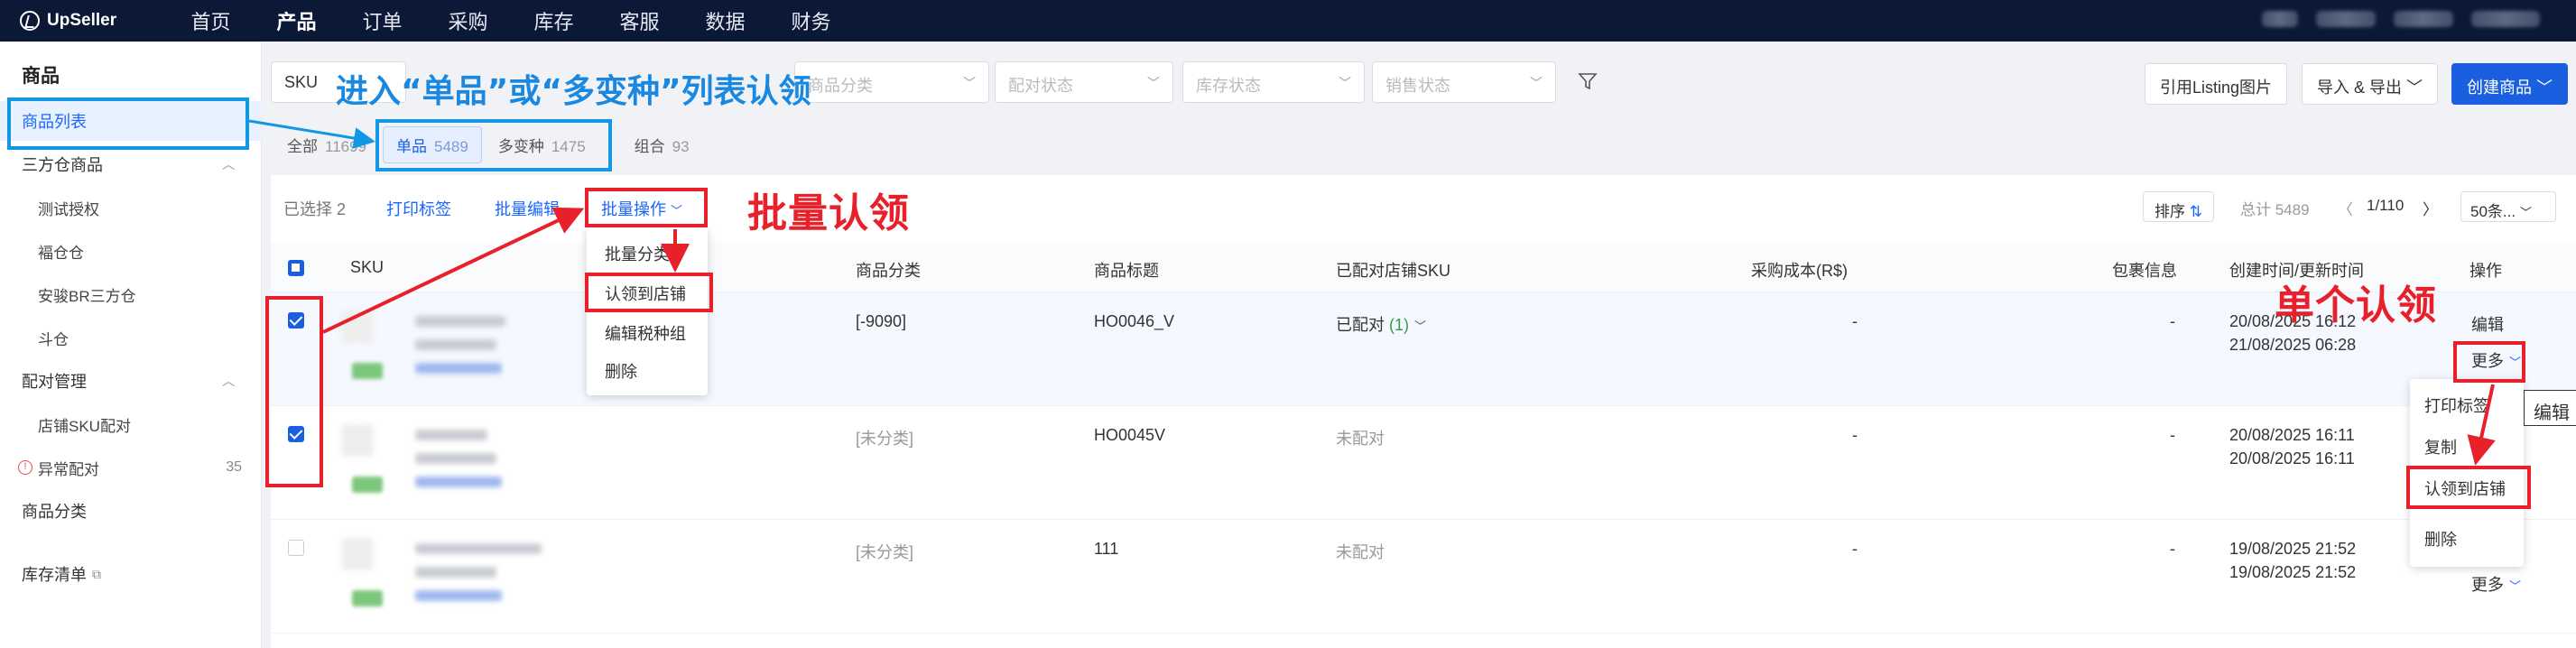 This screenshot has width=2576, height=648. What do you see at coordinates (2467, 405) in the screenshot?
I see `menu-item-print-label: 打印标签` at bounding box center [2467, 405].